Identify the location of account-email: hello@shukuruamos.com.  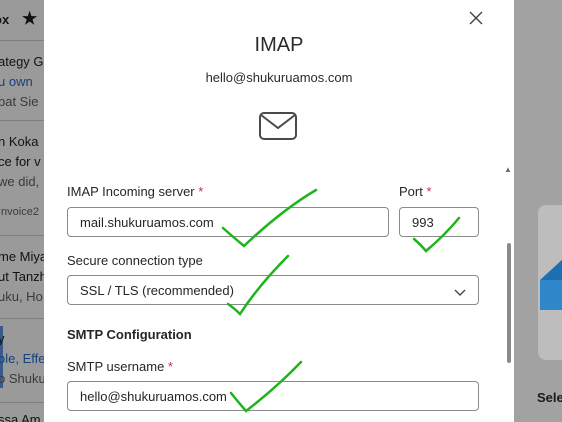
(279, 77).